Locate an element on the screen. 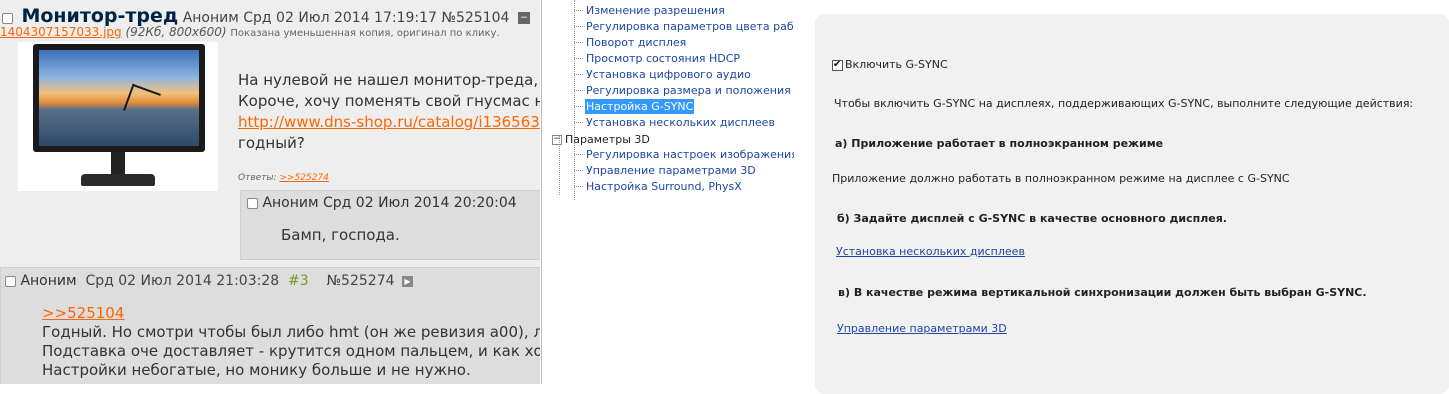 The width and height of the screenshot is (1449, 394). tree-item-gsync: Настройка G-SYNC is located at coordinates (634, 106).